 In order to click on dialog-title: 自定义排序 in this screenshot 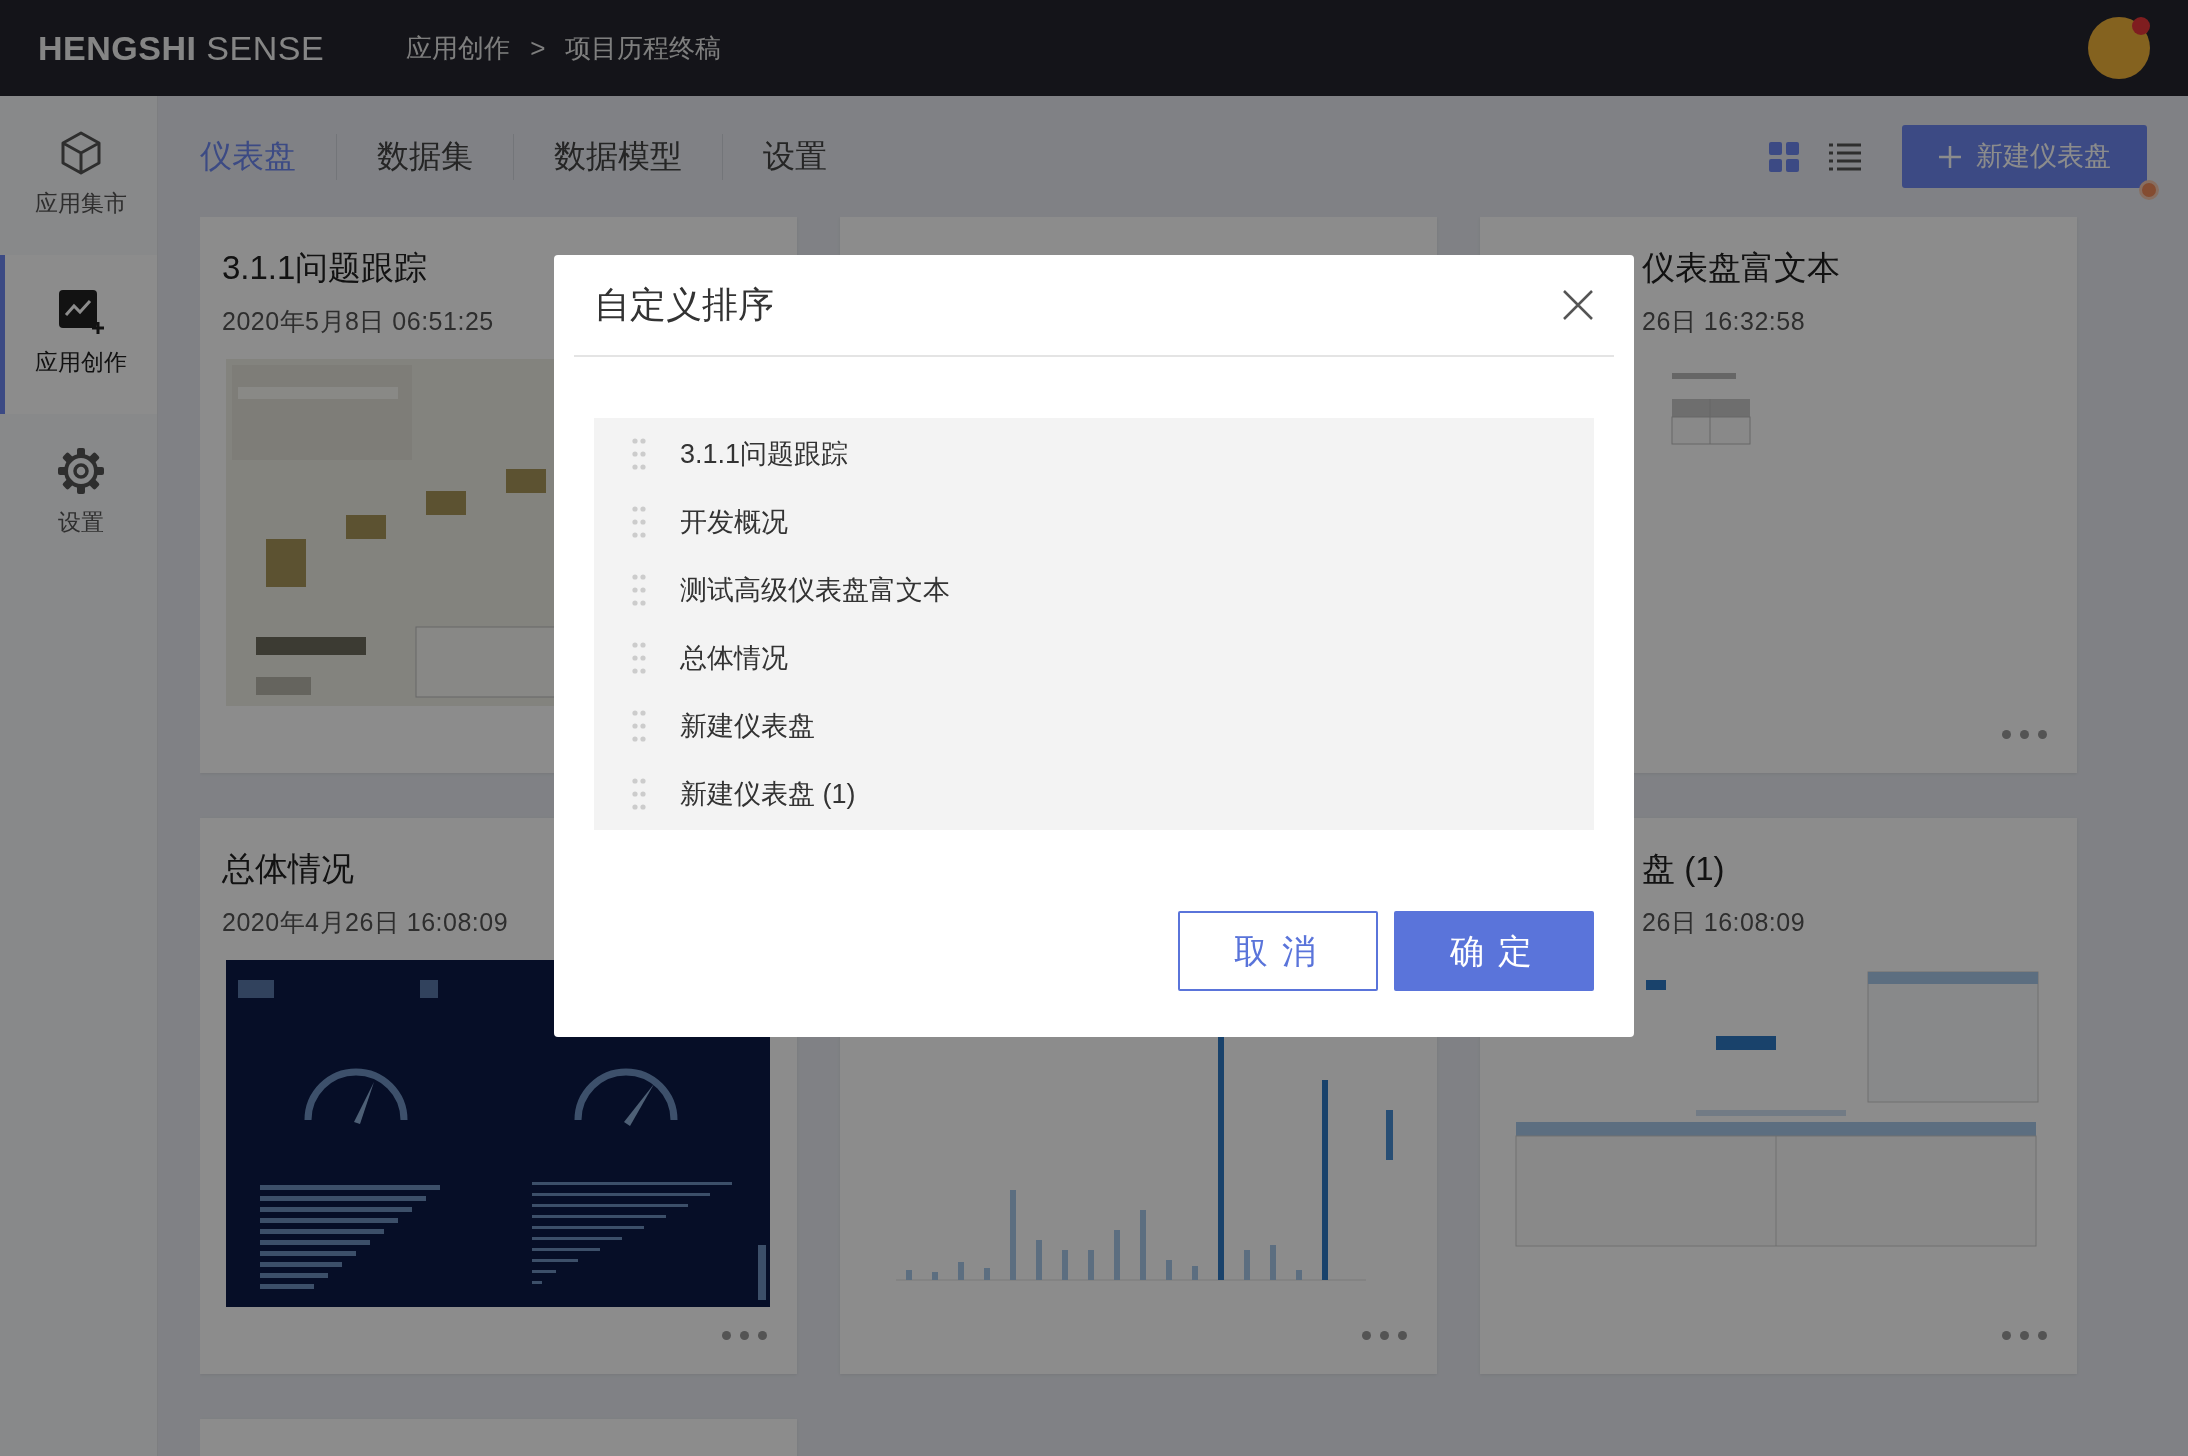, I will do `click(684, 305)`.